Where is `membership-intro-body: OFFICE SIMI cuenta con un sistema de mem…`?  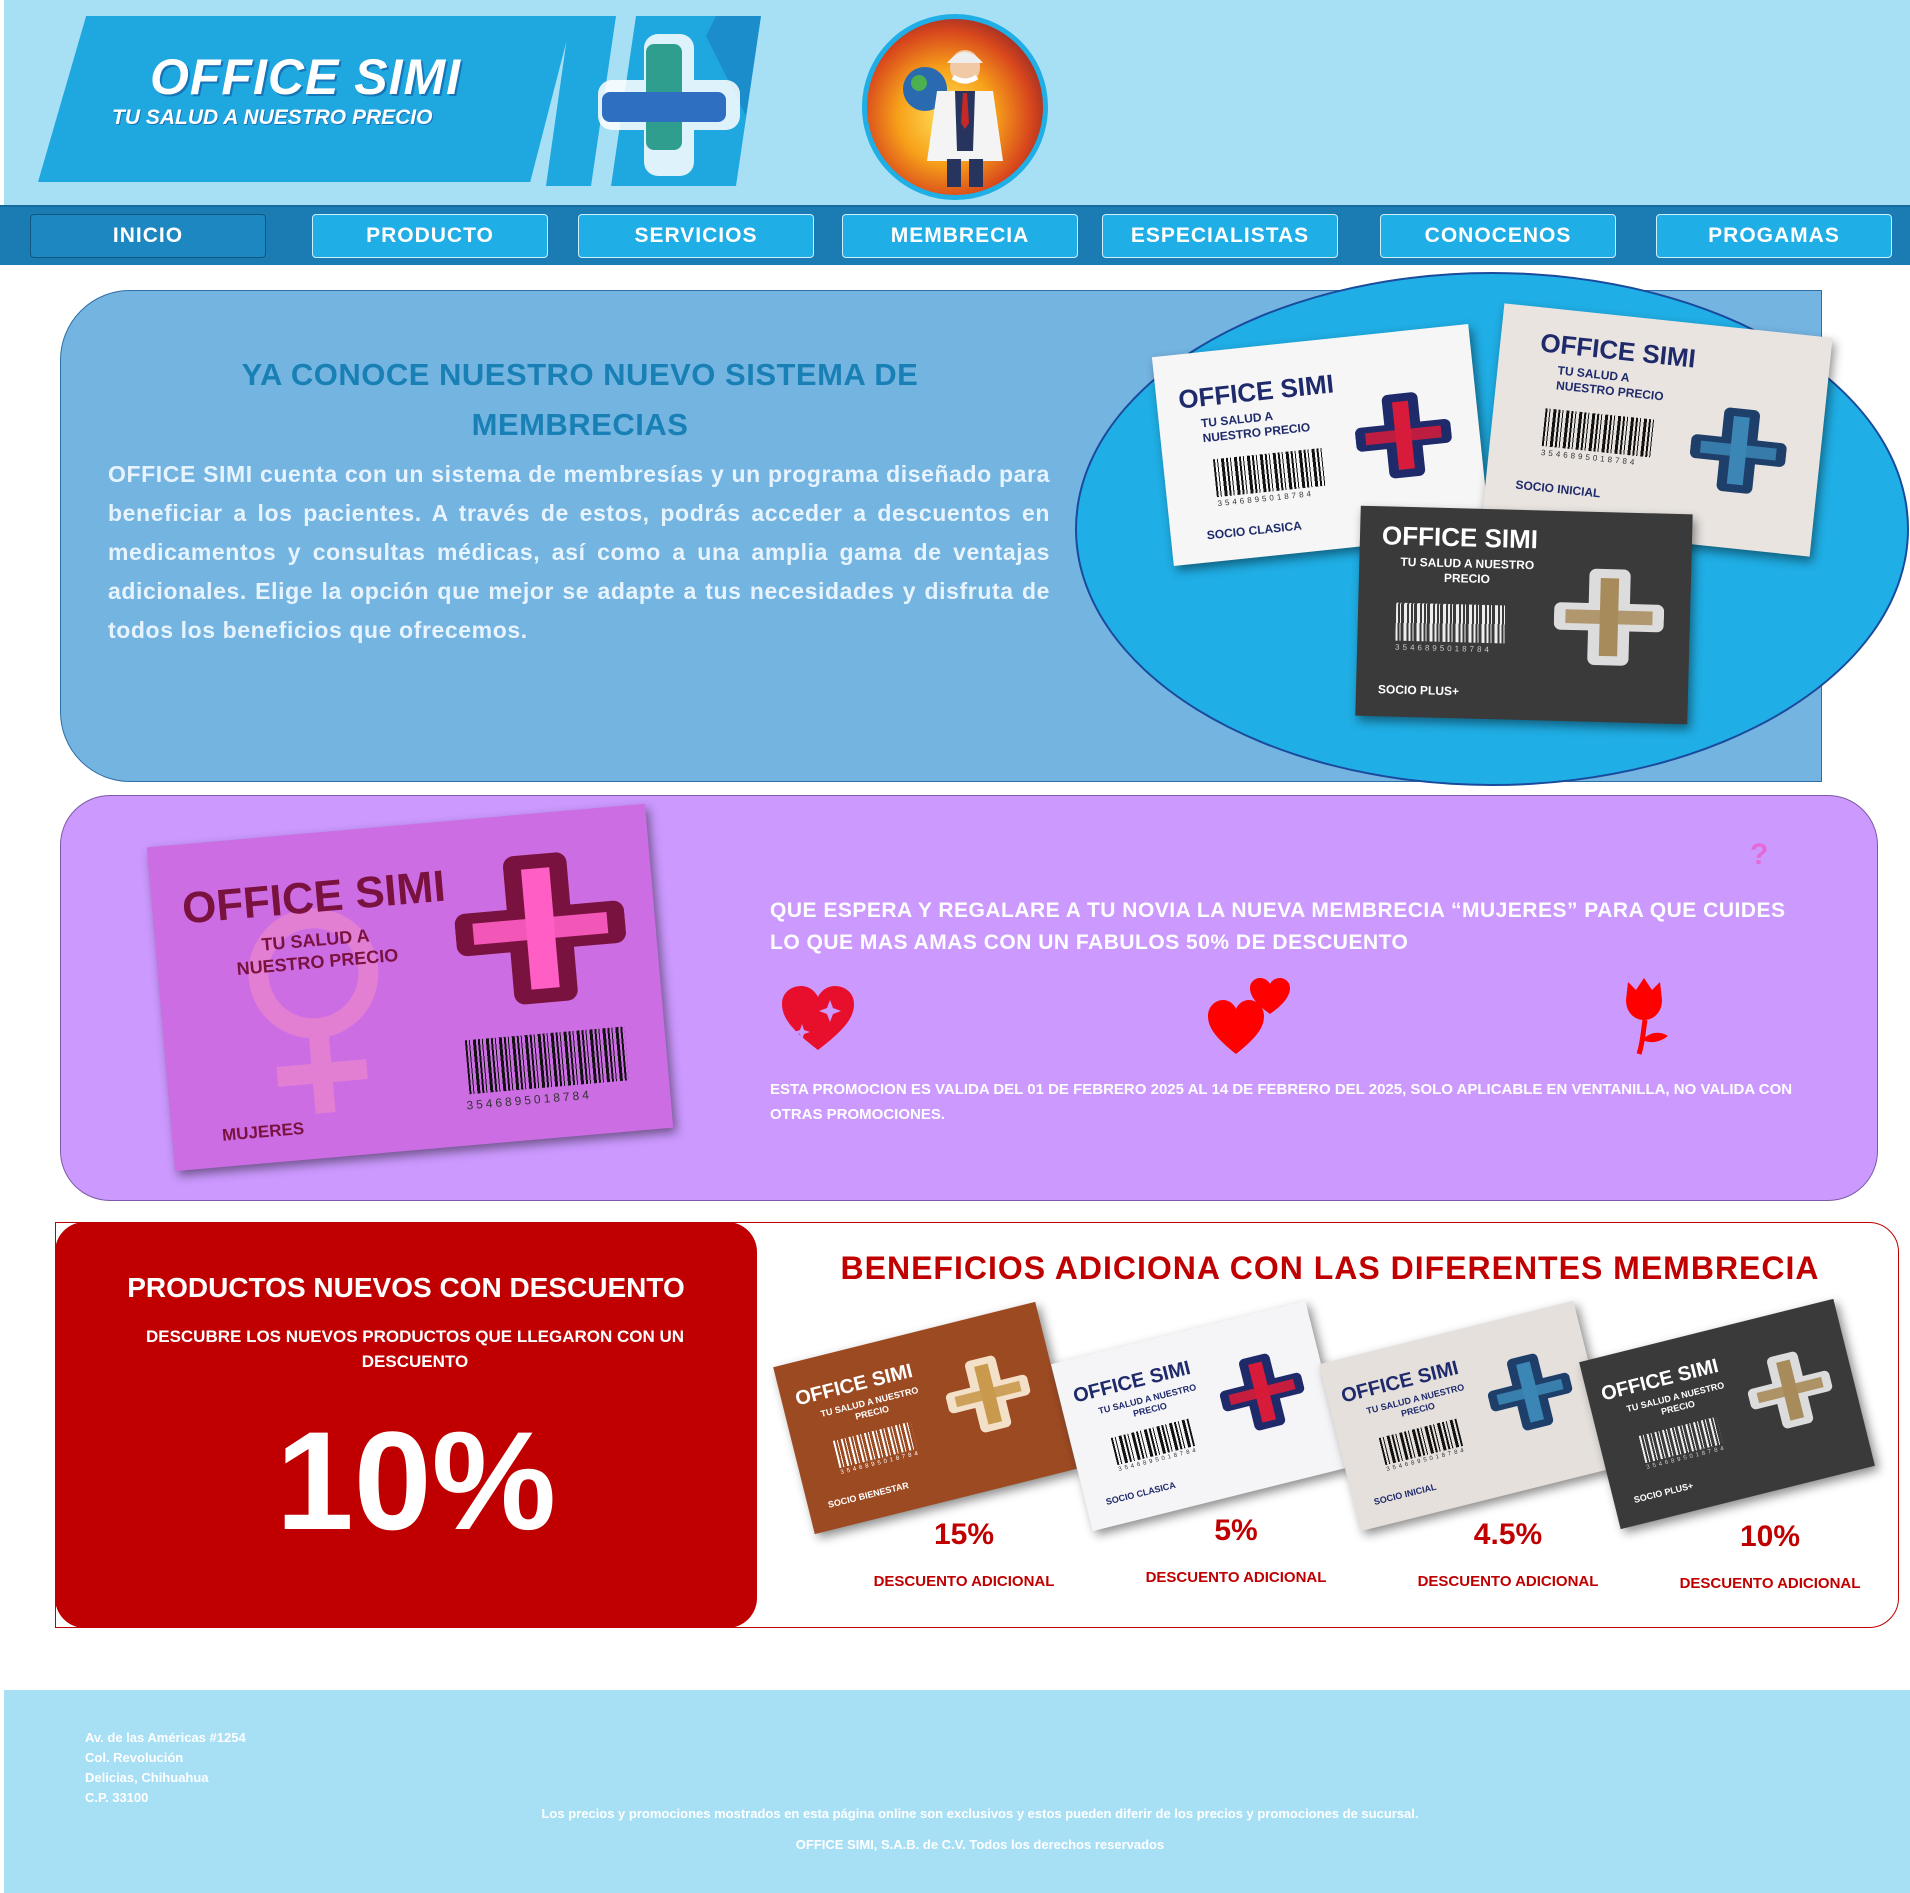
membership-intro-body: OFFICE SIMI cuenta con un sistema de mem… is located at coordinates (579, 552).